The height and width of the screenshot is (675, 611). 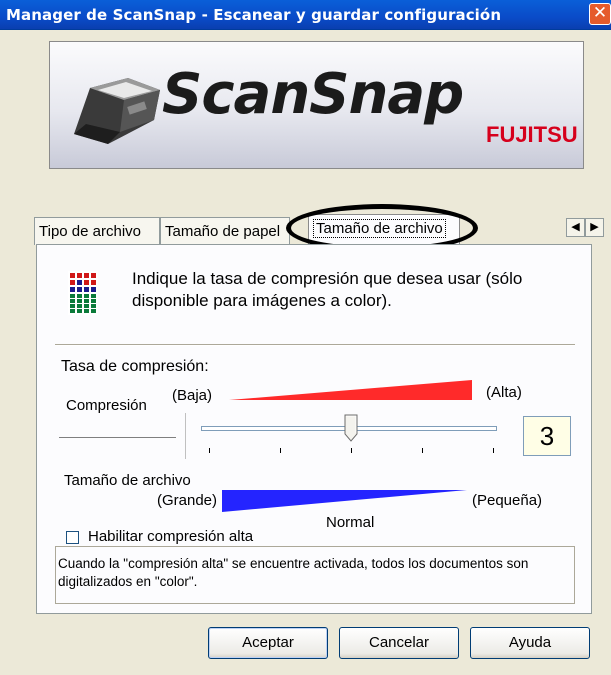 I want to click on tab-scroll: ◀ ▶, so click(x=585, y=227).